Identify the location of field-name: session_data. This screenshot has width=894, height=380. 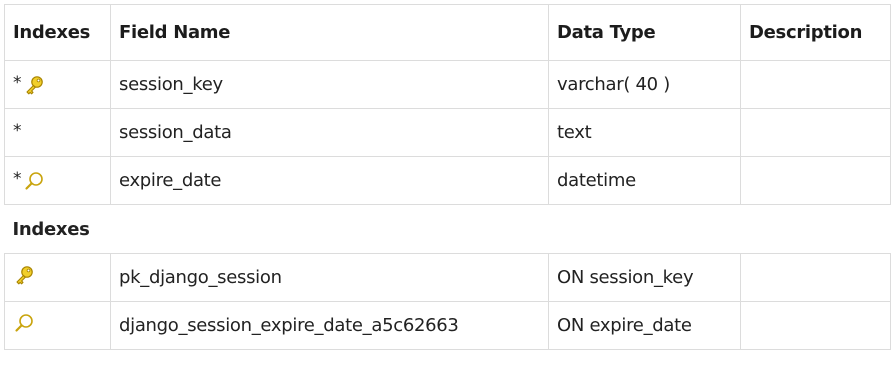
(329, 132).